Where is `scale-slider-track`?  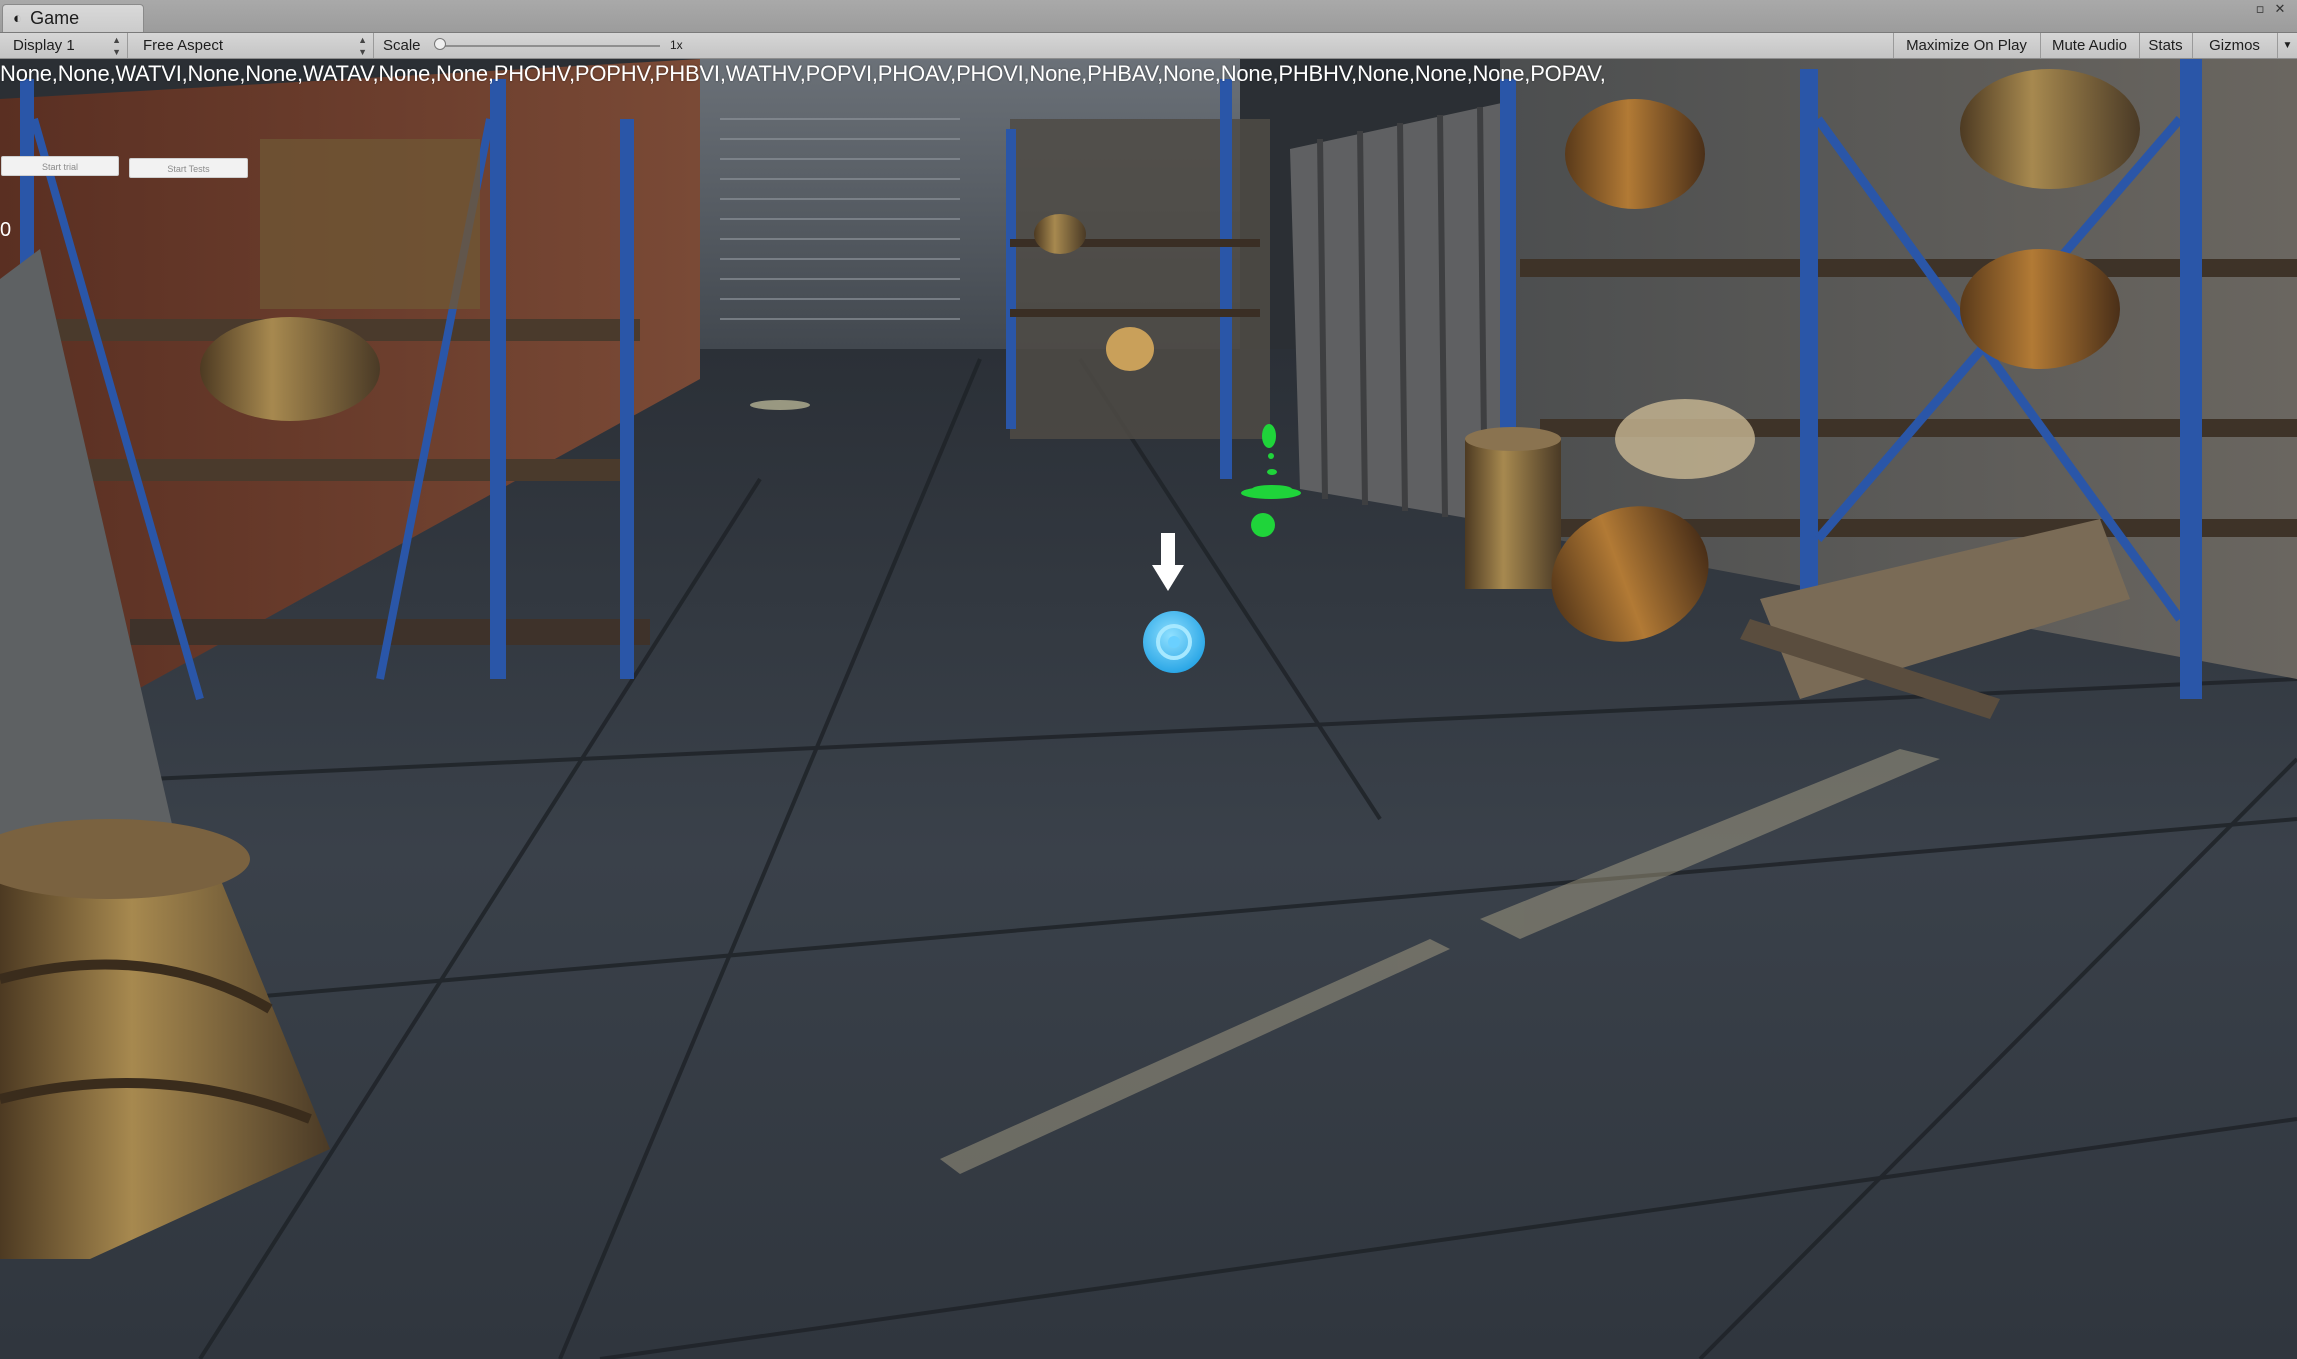
scale-slider-track is located at coordinates (550, 46).